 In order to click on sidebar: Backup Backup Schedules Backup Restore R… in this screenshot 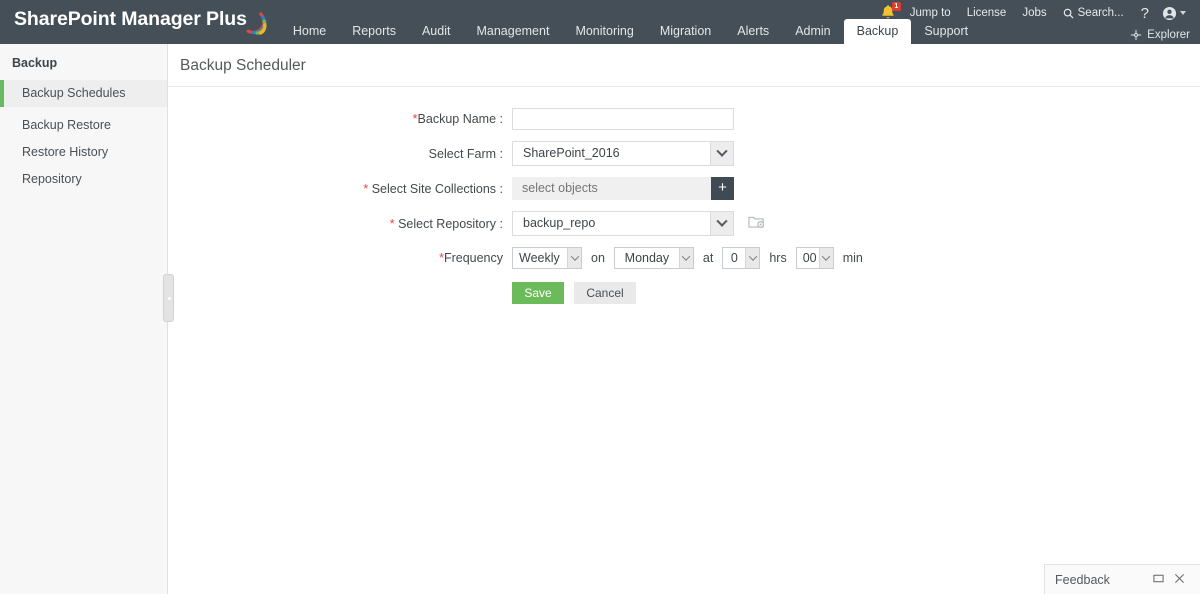, I will do `click(87, 319)`.